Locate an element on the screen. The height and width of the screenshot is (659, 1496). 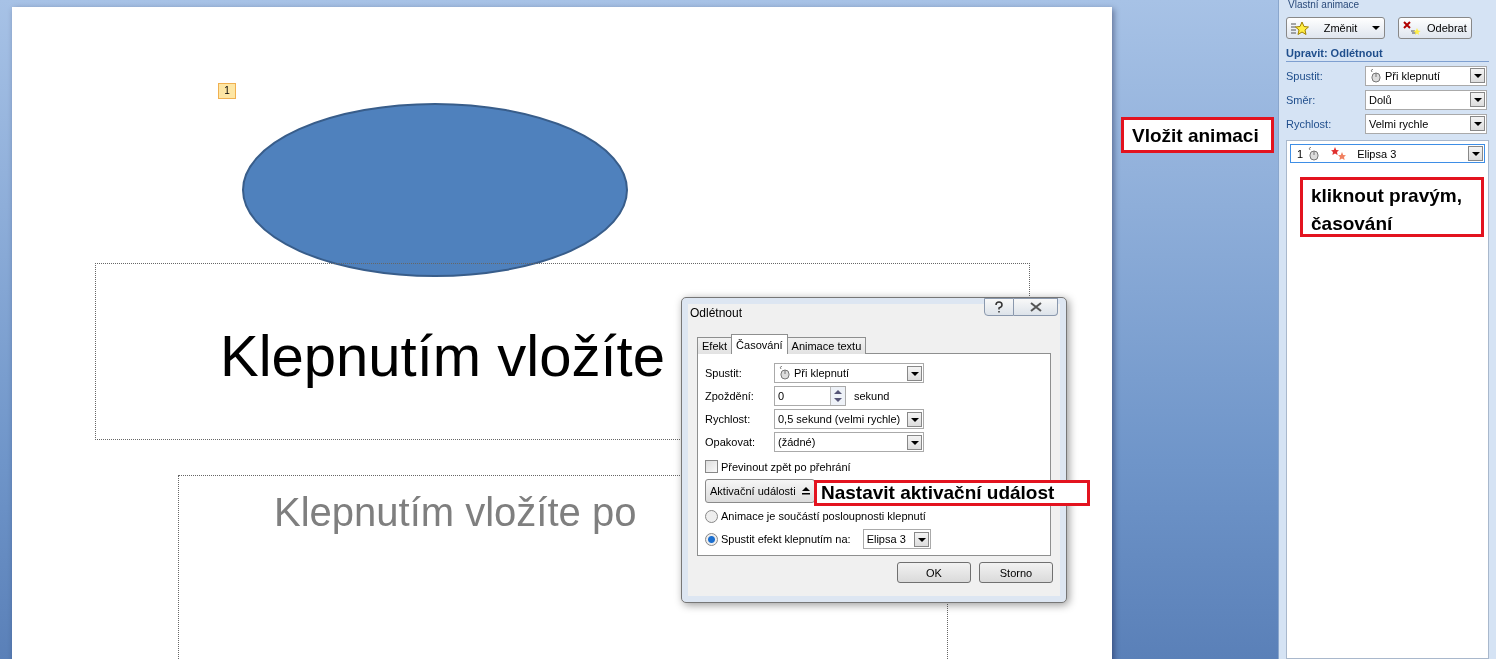
remove-button: Odebrat is located at coordinates (1435, 28).